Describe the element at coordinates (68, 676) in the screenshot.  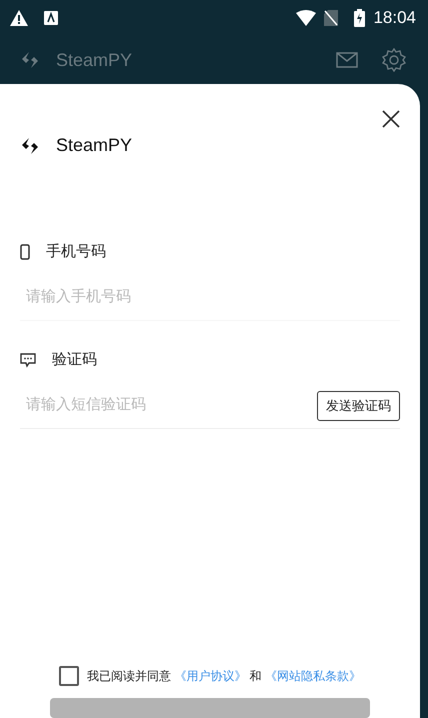
I see `agreement-checkbox` at that location.